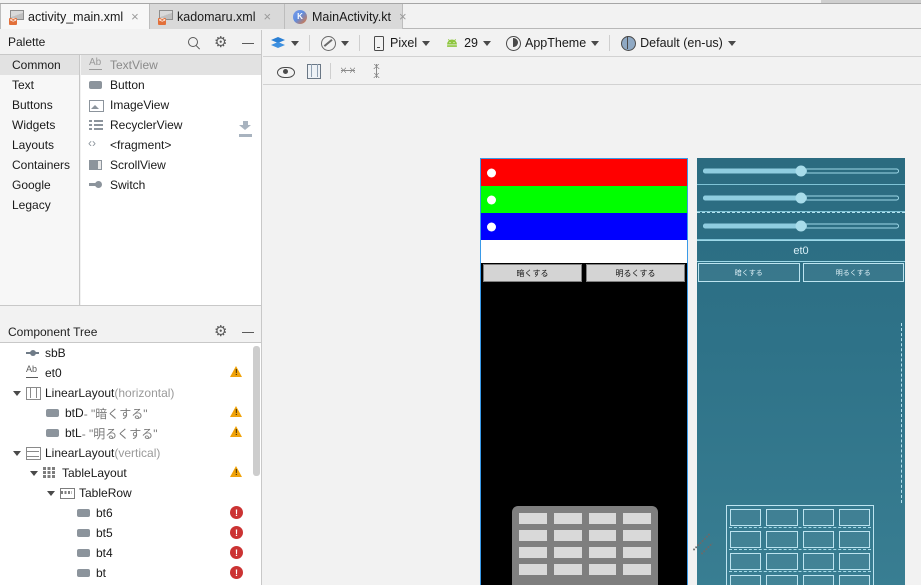  What do you see at coordinates (75, 16) in the screenshot?
I see `editor-tab-activity-main-xml: activity_main.xml ×` at bounding box center [75, 16].